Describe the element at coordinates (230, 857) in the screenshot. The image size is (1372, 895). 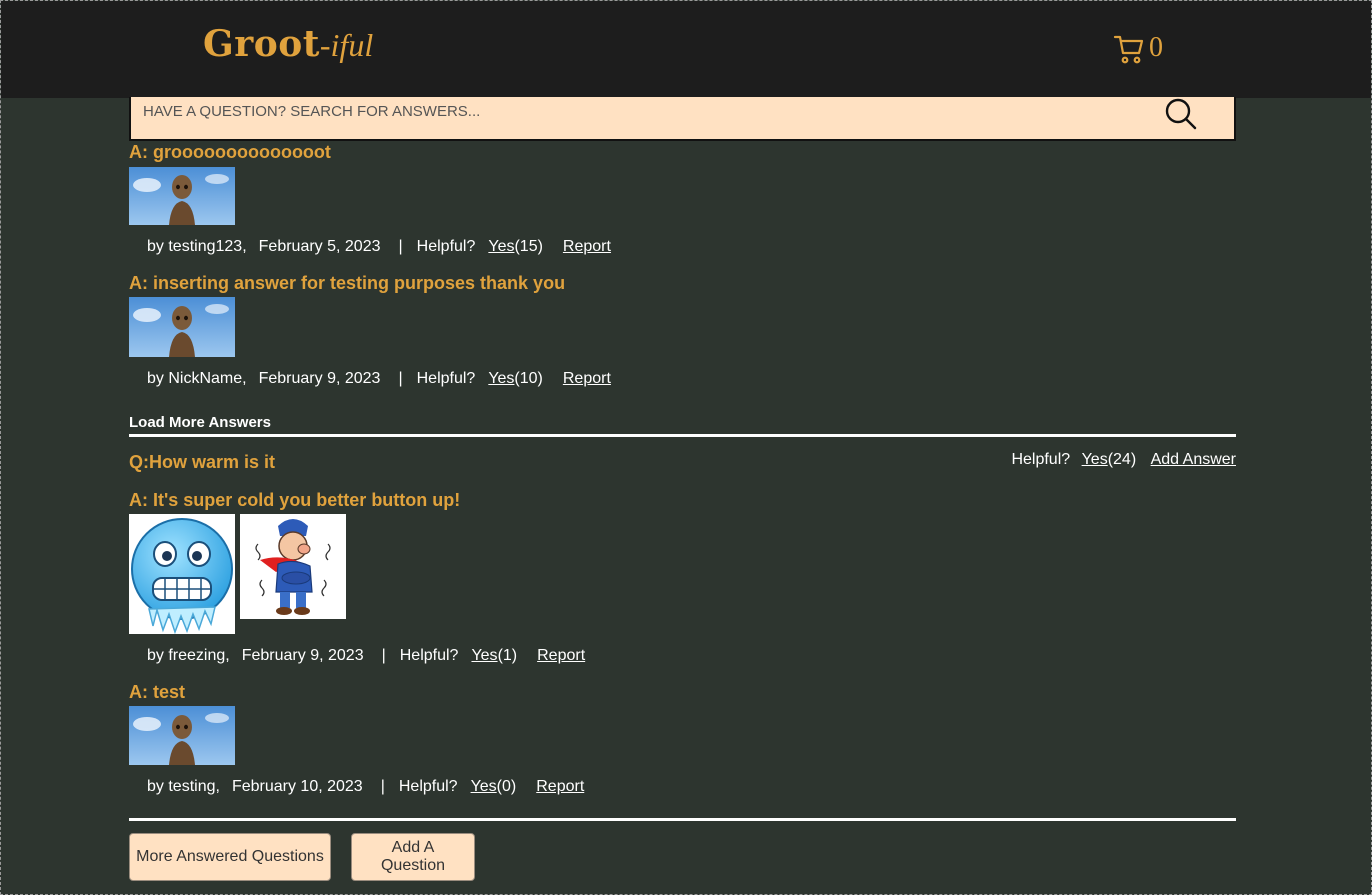
I see `more-answered-questions-button: More Answered Questions` at that location.